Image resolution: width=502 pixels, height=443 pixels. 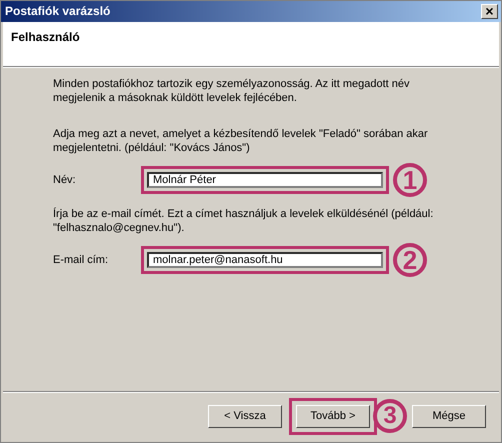 What do you see at coordinates (489, 11) in the screenshot?
I see `close-button: ×` at bounding box center [489, 11].